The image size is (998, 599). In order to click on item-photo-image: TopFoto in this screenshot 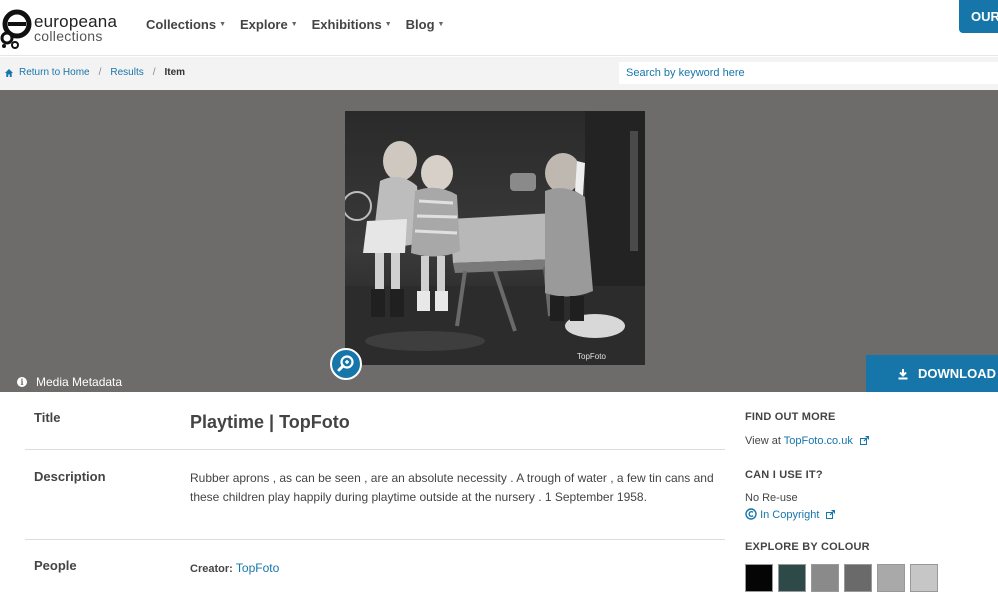, I will do `click(495, 238)`.